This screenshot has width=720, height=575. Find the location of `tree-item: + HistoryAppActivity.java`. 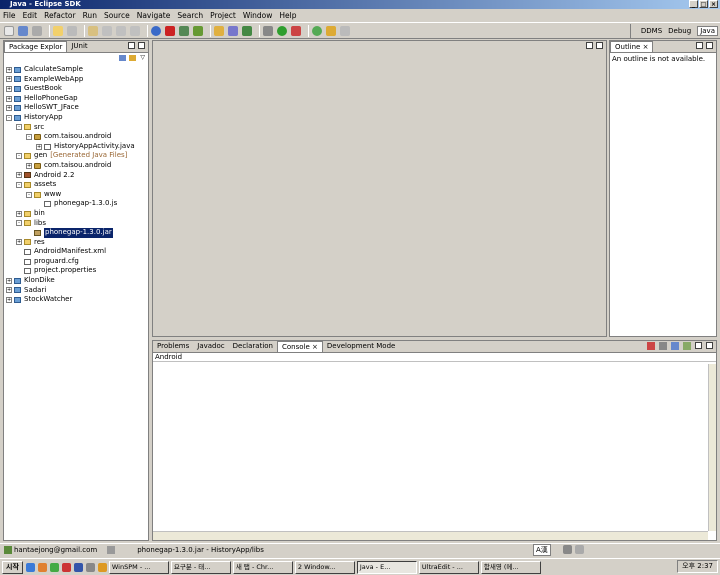

tree-item: + HistoryAppActivity.java is located at coordinates (77, 147).